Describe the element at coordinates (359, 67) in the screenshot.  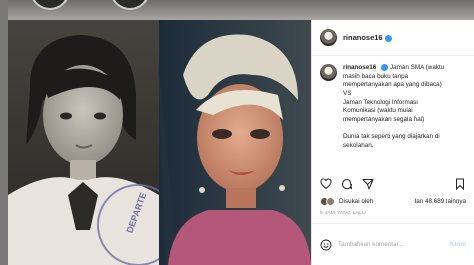
I see `caption-username: rinanose16` at that location.